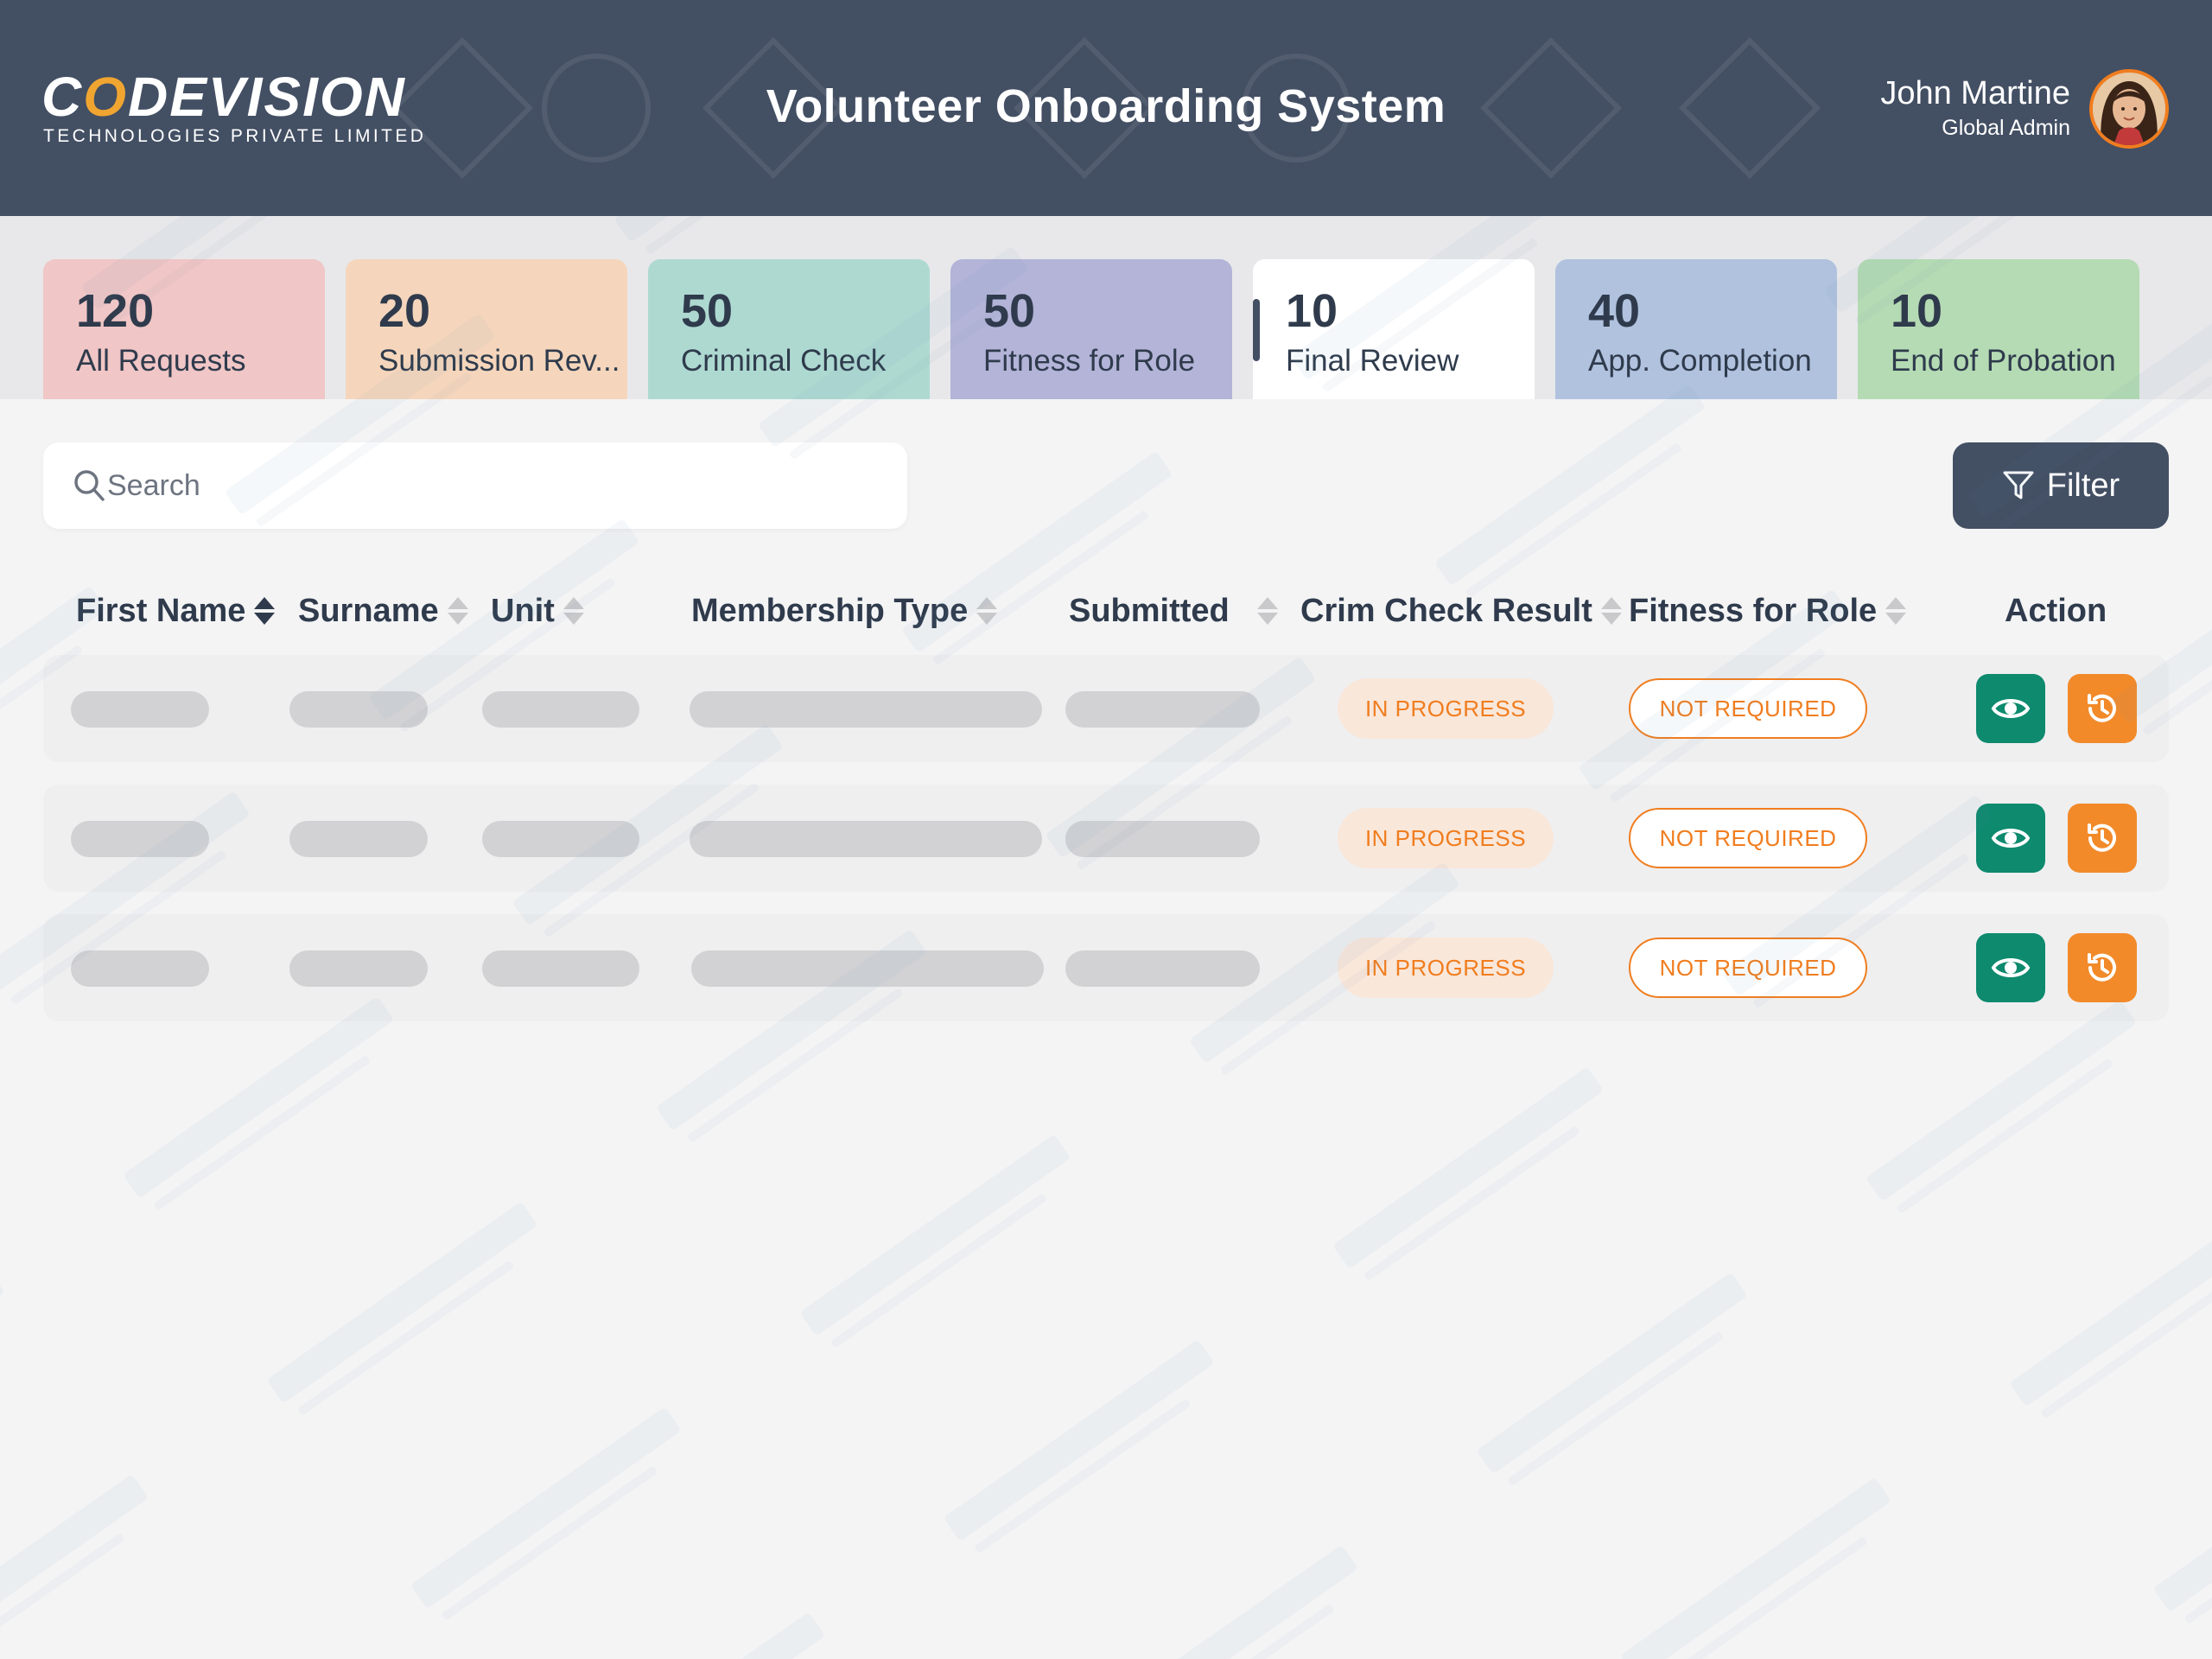 The image size is (2212, 1659). What do you see at coordinates (161, 361) in the screenshot?
I see `tab-label: All Requests` at bounding box center [161, 361].